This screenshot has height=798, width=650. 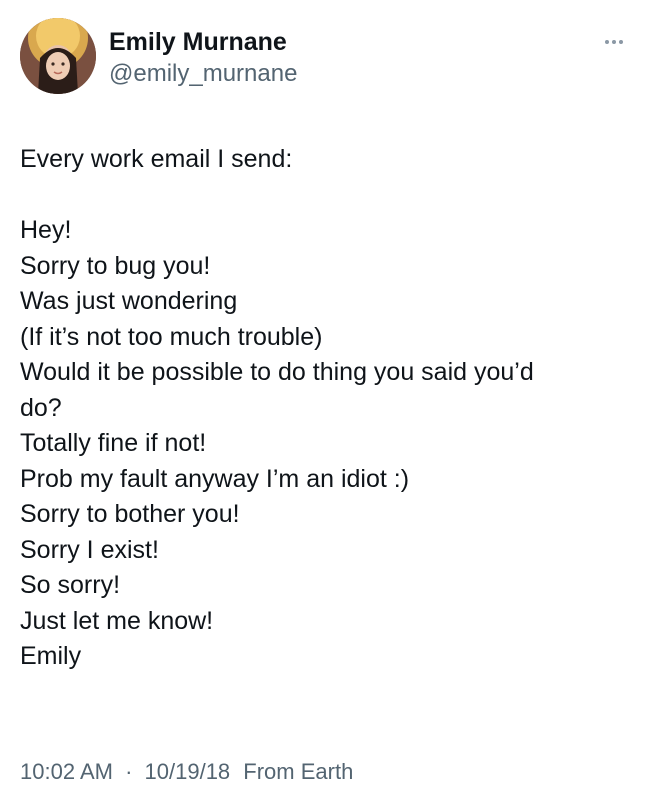 What do you see at coordinates (66, 771) in the screenshot?
I see `tweet-time: 10:02 AM` at bounding box center [66, 771].